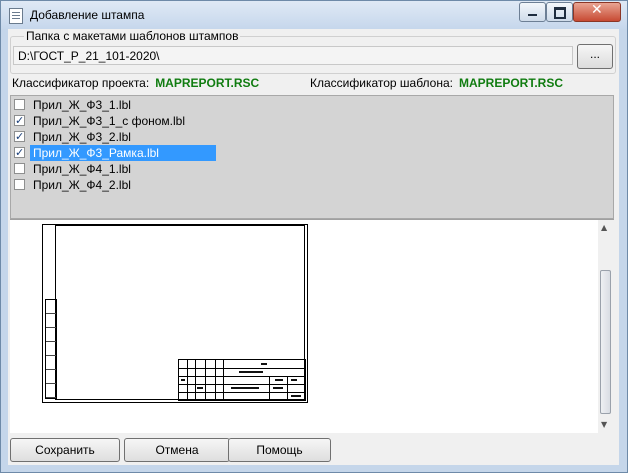 This screenshot has height=473, width=628. Describe the element at coordinates (604, 227) in the screenshot. I see `scroll-up-icon: ▲` at that location.